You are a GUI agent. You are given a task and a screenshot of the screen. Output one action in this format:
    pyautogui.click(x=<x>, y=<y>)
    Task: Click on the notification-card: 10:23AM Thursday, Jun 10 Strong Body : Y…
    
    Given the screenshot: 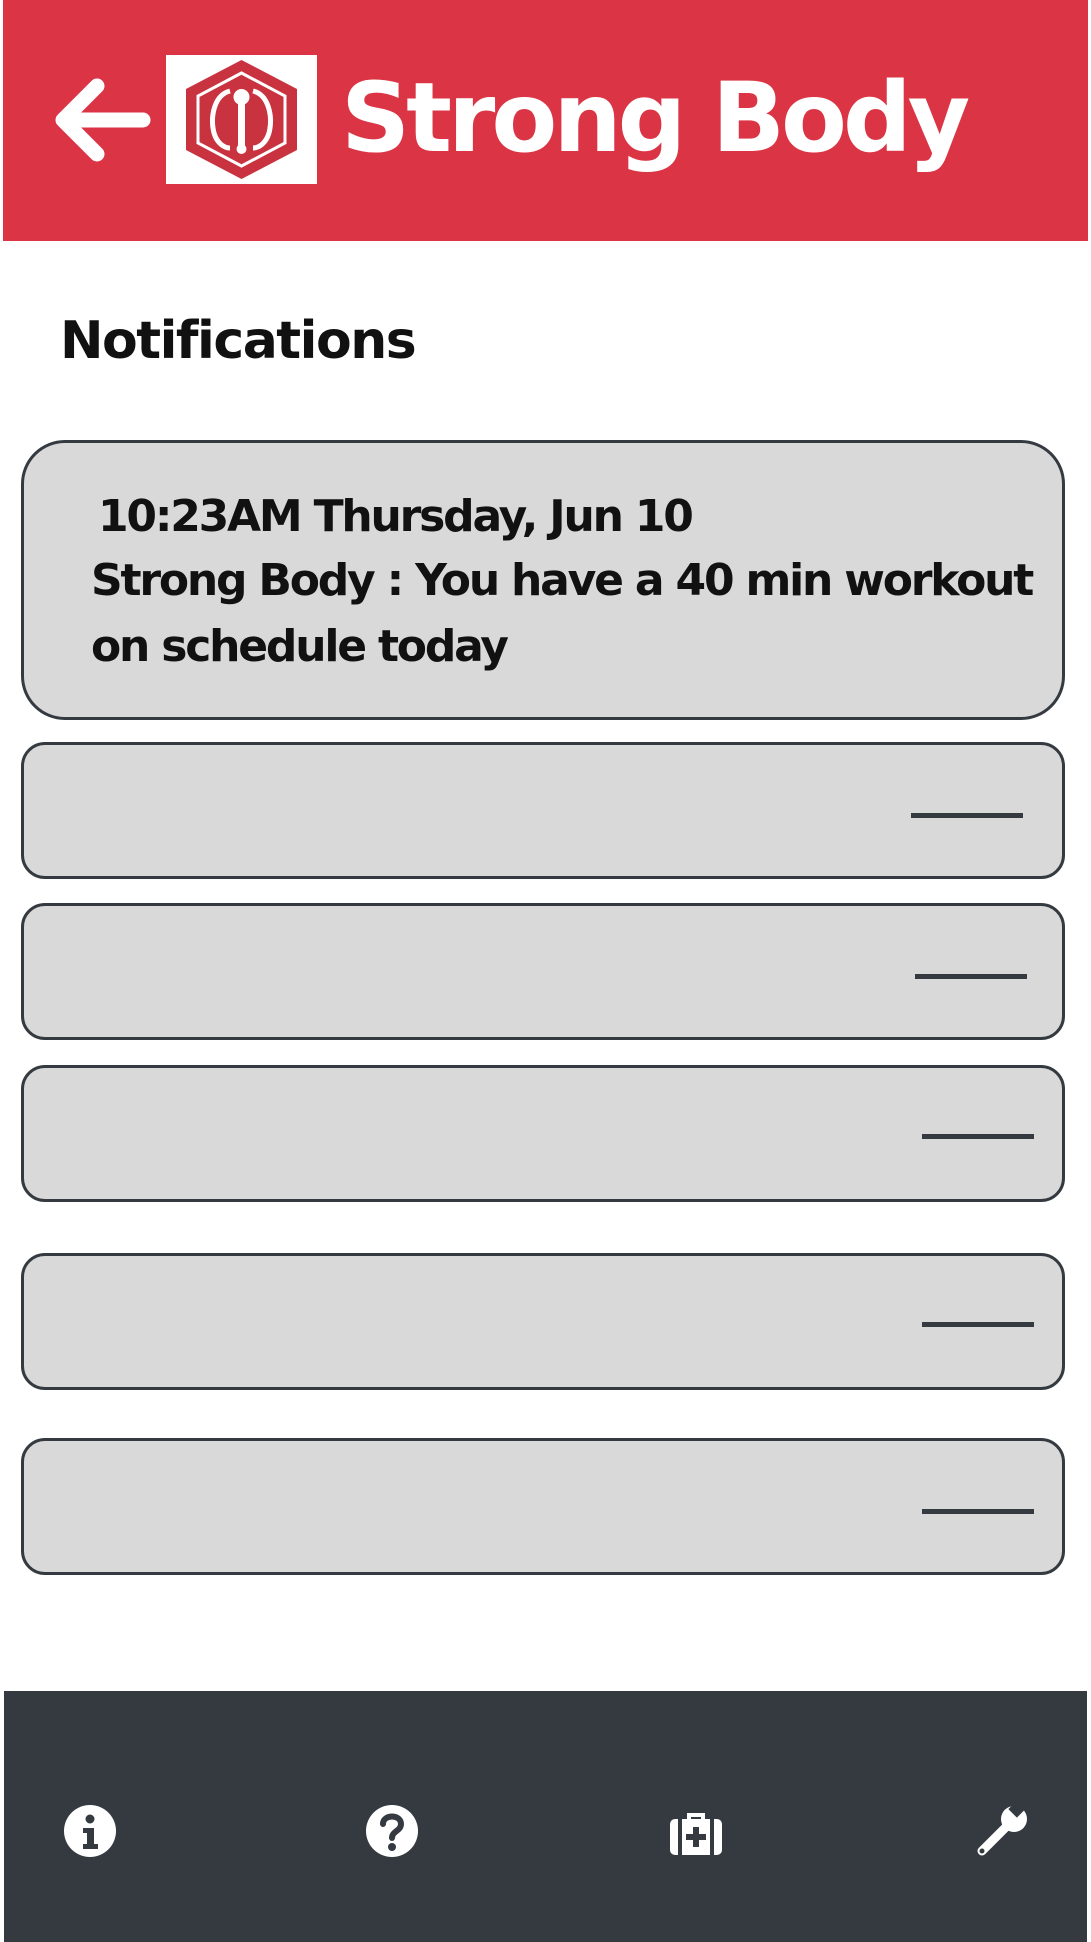 What is the action you would take?
    pyautogui.click(x=543, y=580)
    